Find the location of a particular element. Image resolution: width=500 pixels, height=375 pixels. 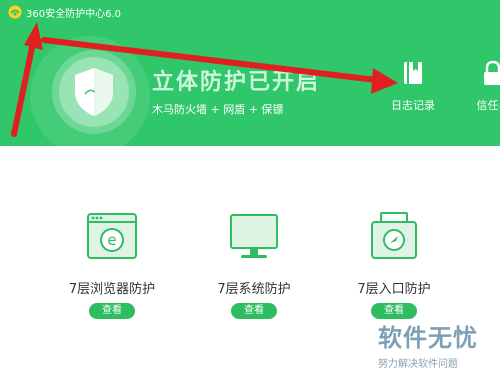

app-title-bar: 360安全防护中心6.0 is located at coordinates (64, 12).